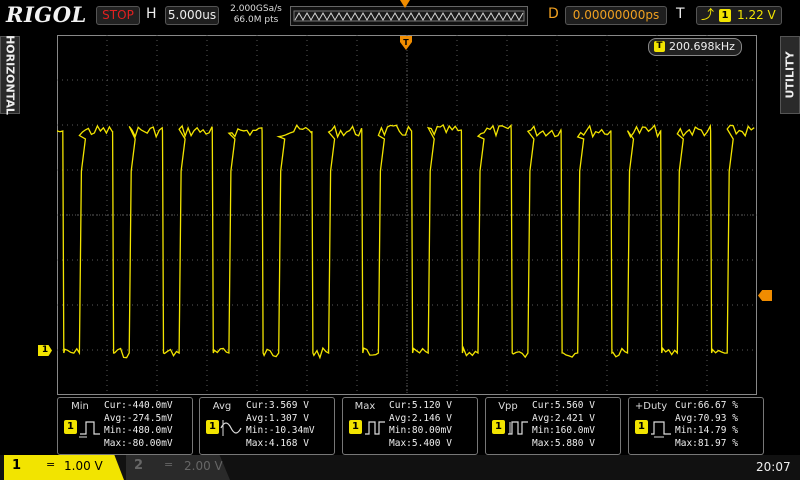  Describe the element at coordinates (192, 15) in the screenshot. I see `timebase-value: 5.000us` at that location.